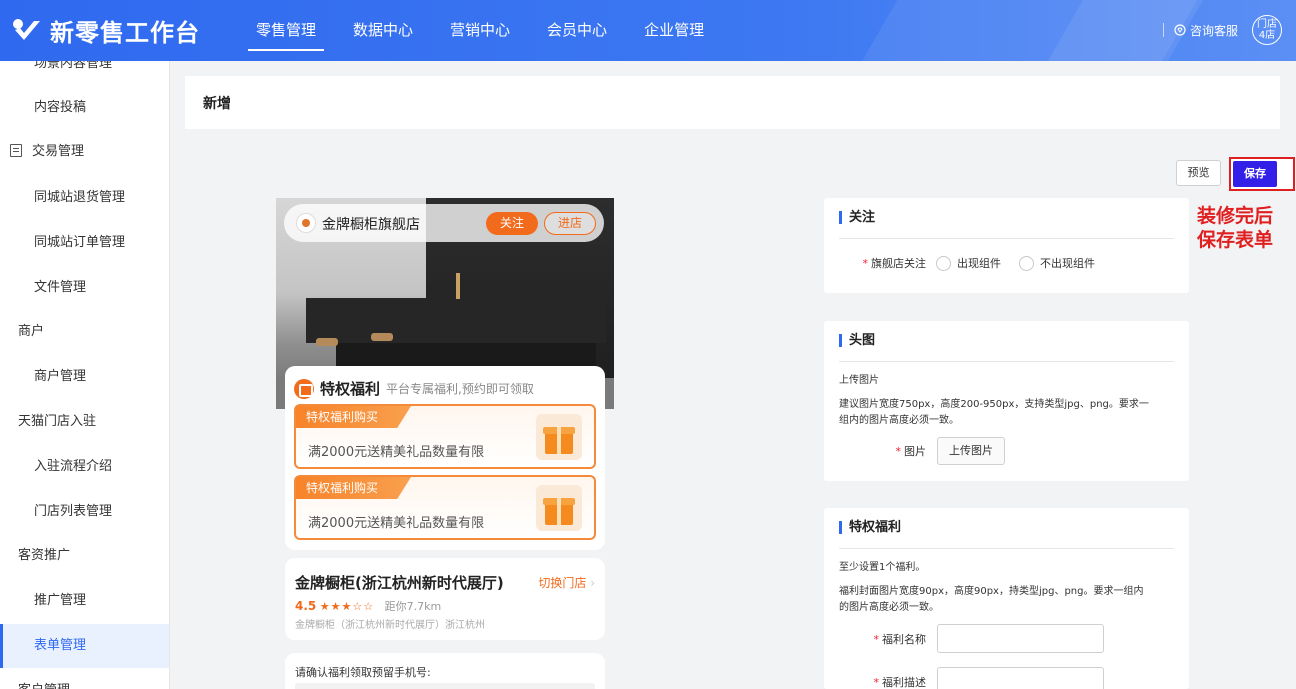  What do you see at coordinates (1267, 35) in the screenshot?
I see `avatar-line2: 4店` at bounding box center [1267, 35].